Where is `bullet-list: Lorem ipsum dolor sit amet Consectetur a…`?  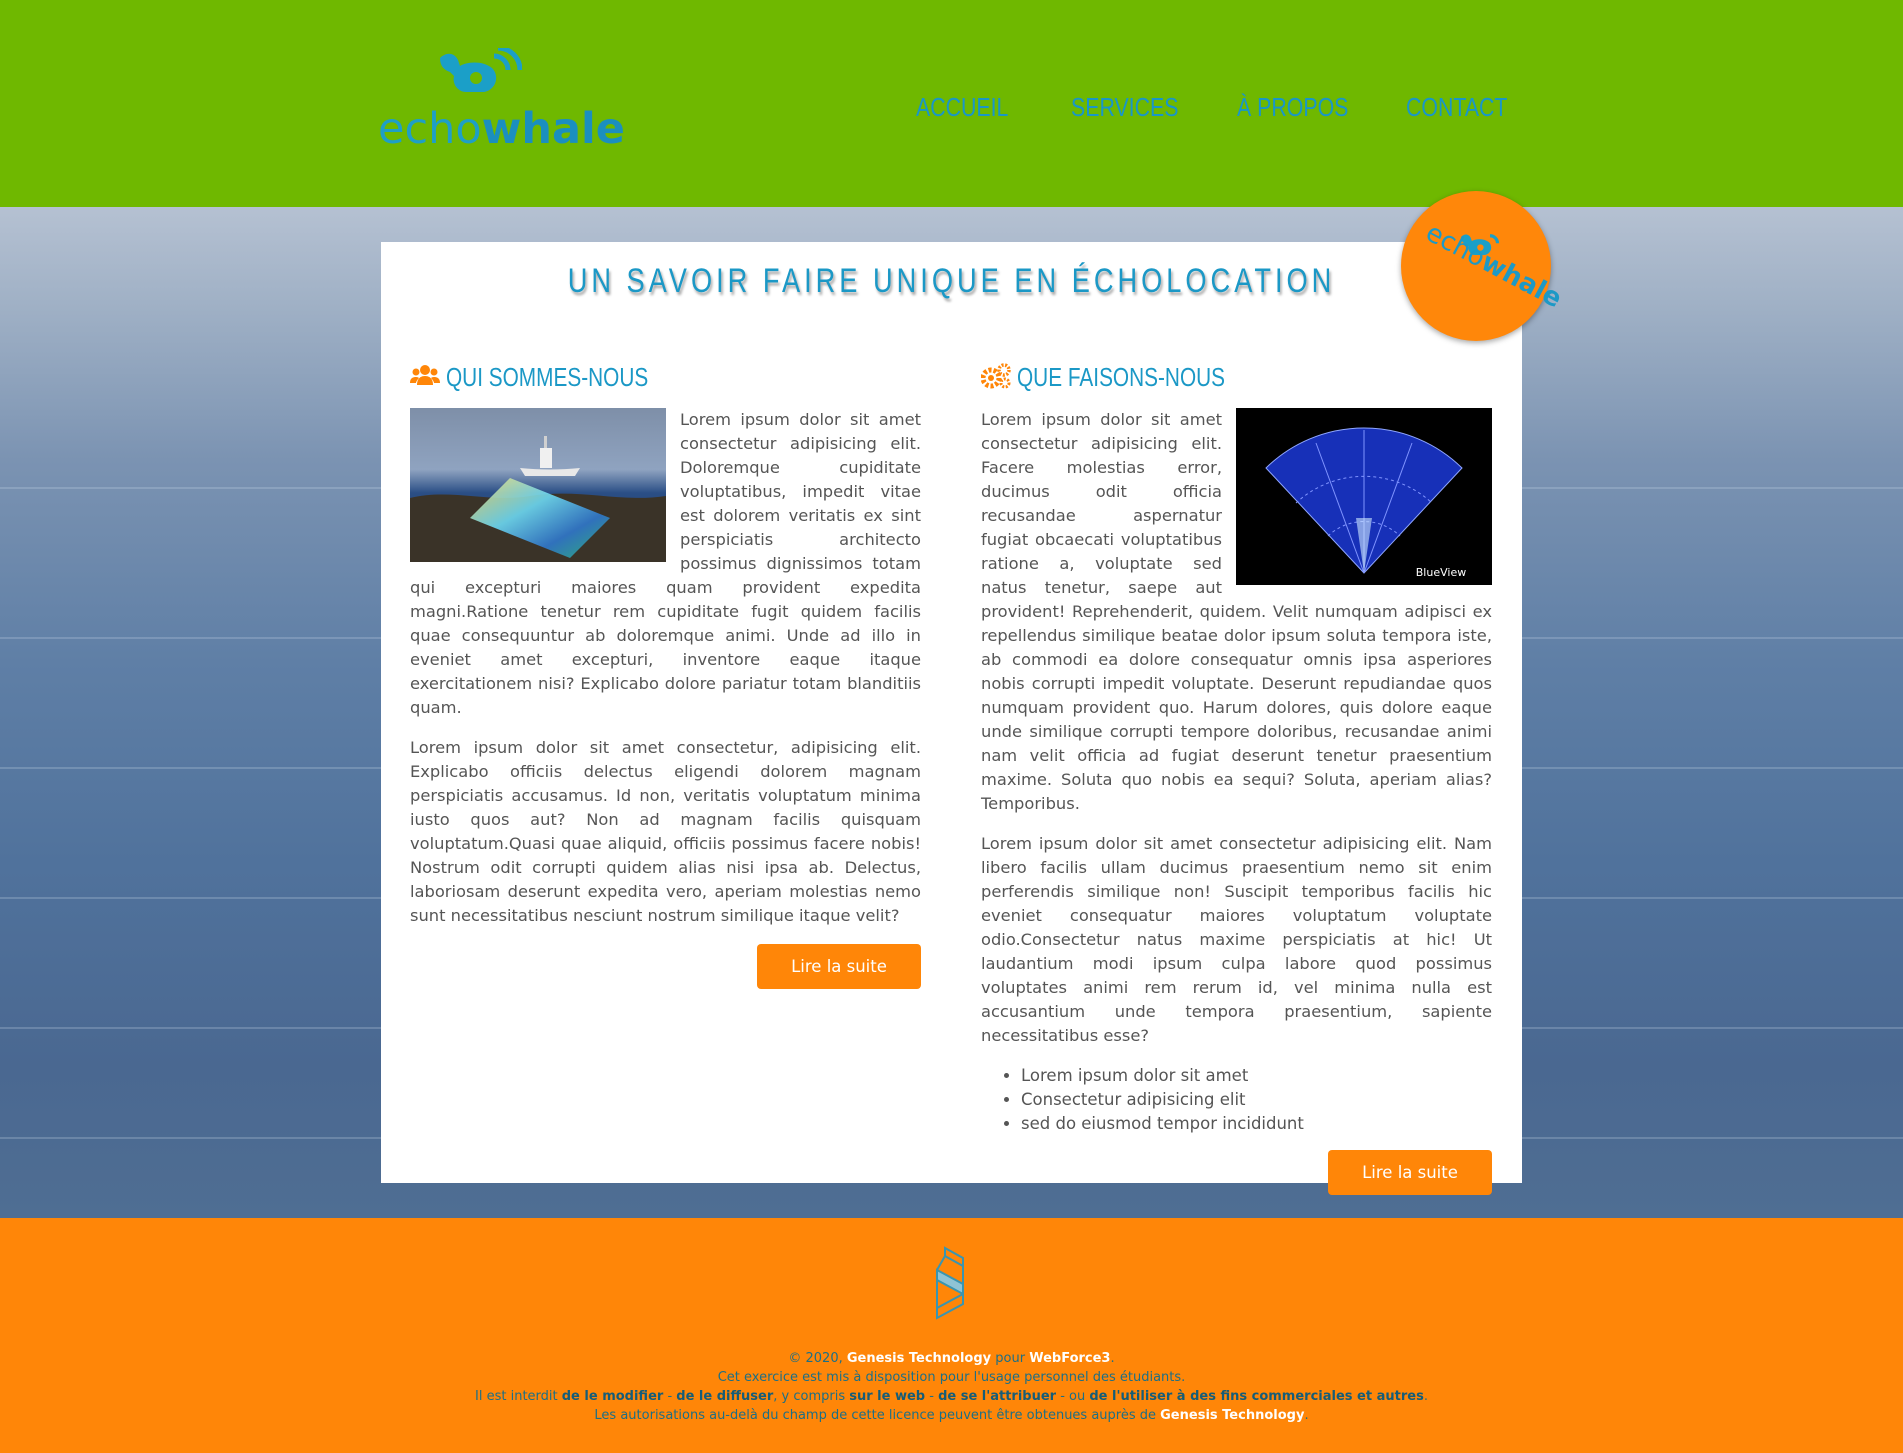 bullet-list: Lorem ipsum dolor sit amet Consectetur a… is located at coordinates (1236, 1100).